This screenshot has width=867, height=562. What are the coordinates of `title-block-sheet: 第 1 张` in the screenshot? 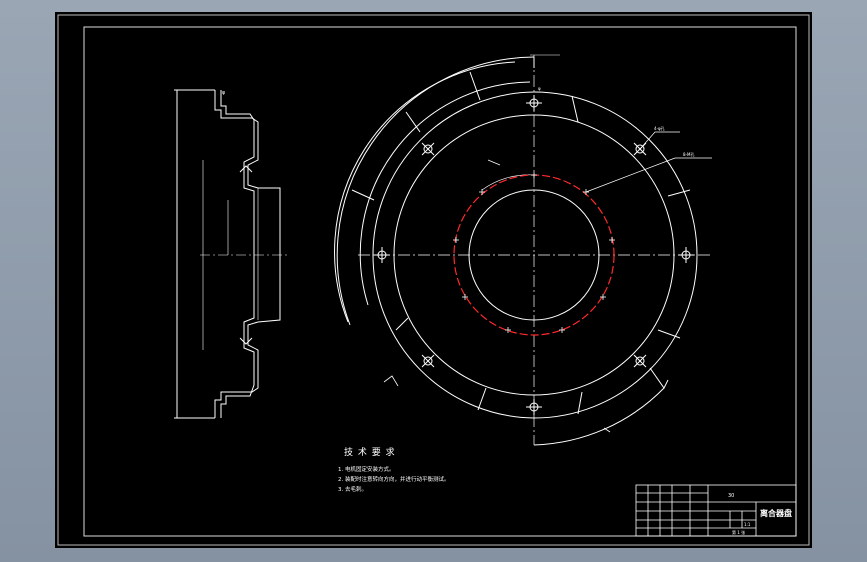 It's located at (738, 532).